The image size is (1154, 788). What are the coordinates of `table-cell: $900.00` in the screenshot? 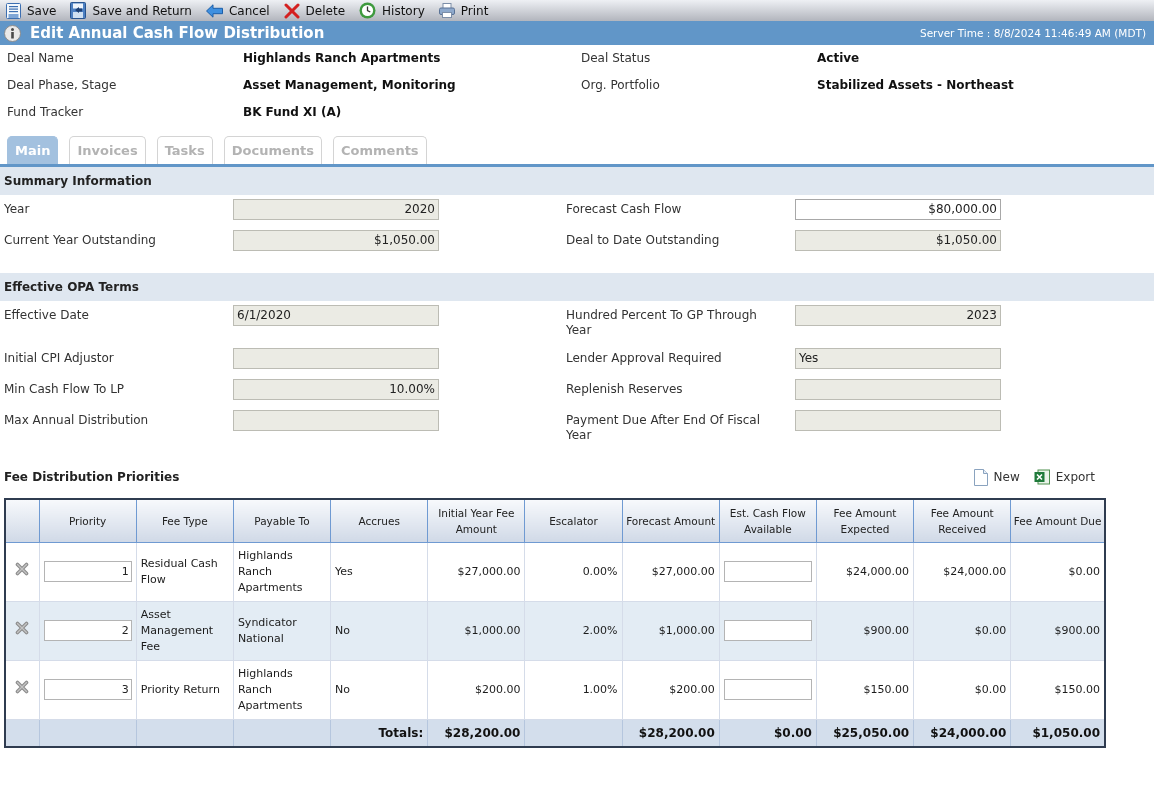 It's located at (865, 630).